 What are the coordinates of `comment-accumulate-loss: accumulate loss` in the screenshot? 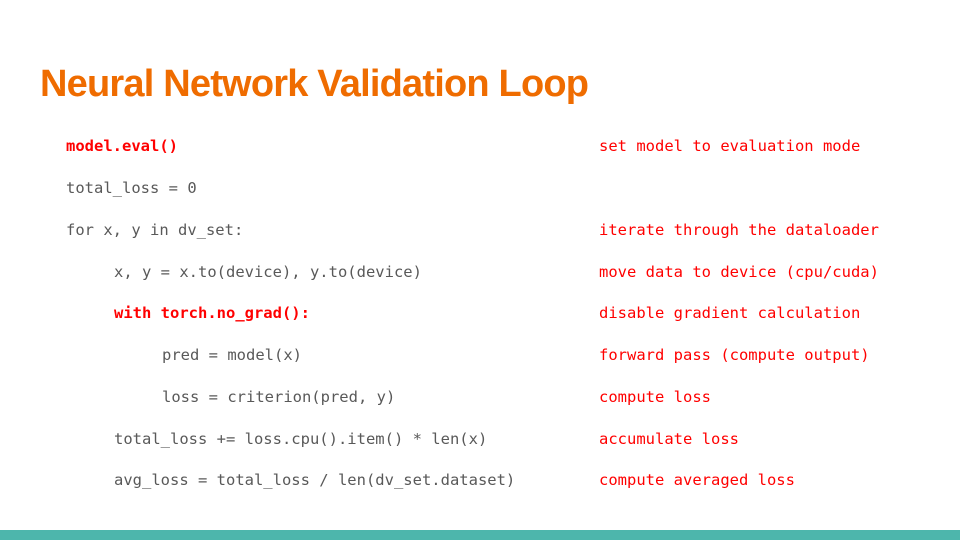 It's located at (669, 439).